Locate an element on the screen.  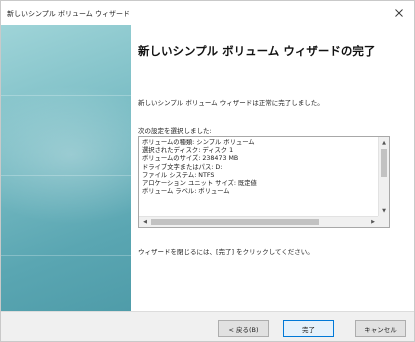
settings-item: ボリュームのサイズ: 238473 MB is located at coordinates (190, 159).